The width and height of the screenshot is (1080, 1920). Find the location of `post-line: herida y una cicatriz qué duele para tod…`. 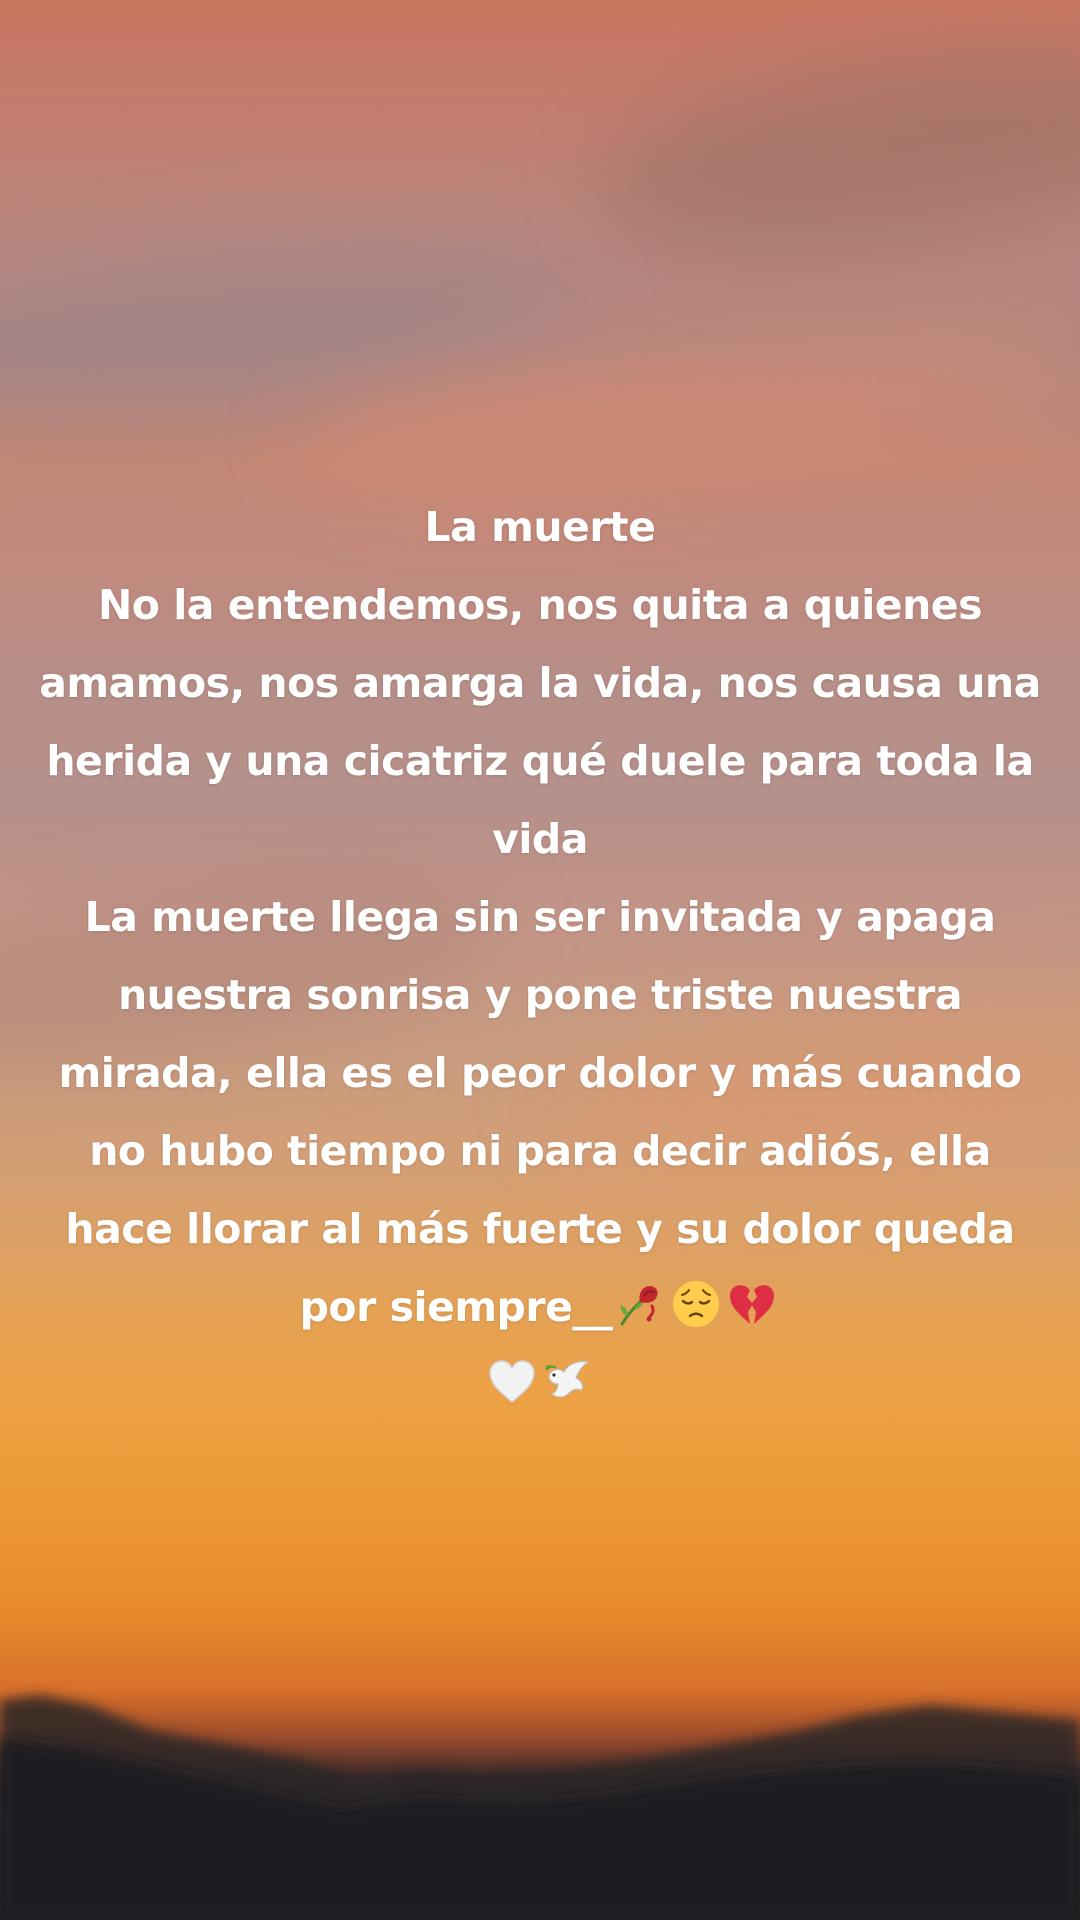

post-line: herida y una cicatriz qué duele para tod… is located at coordinates (540, 761).